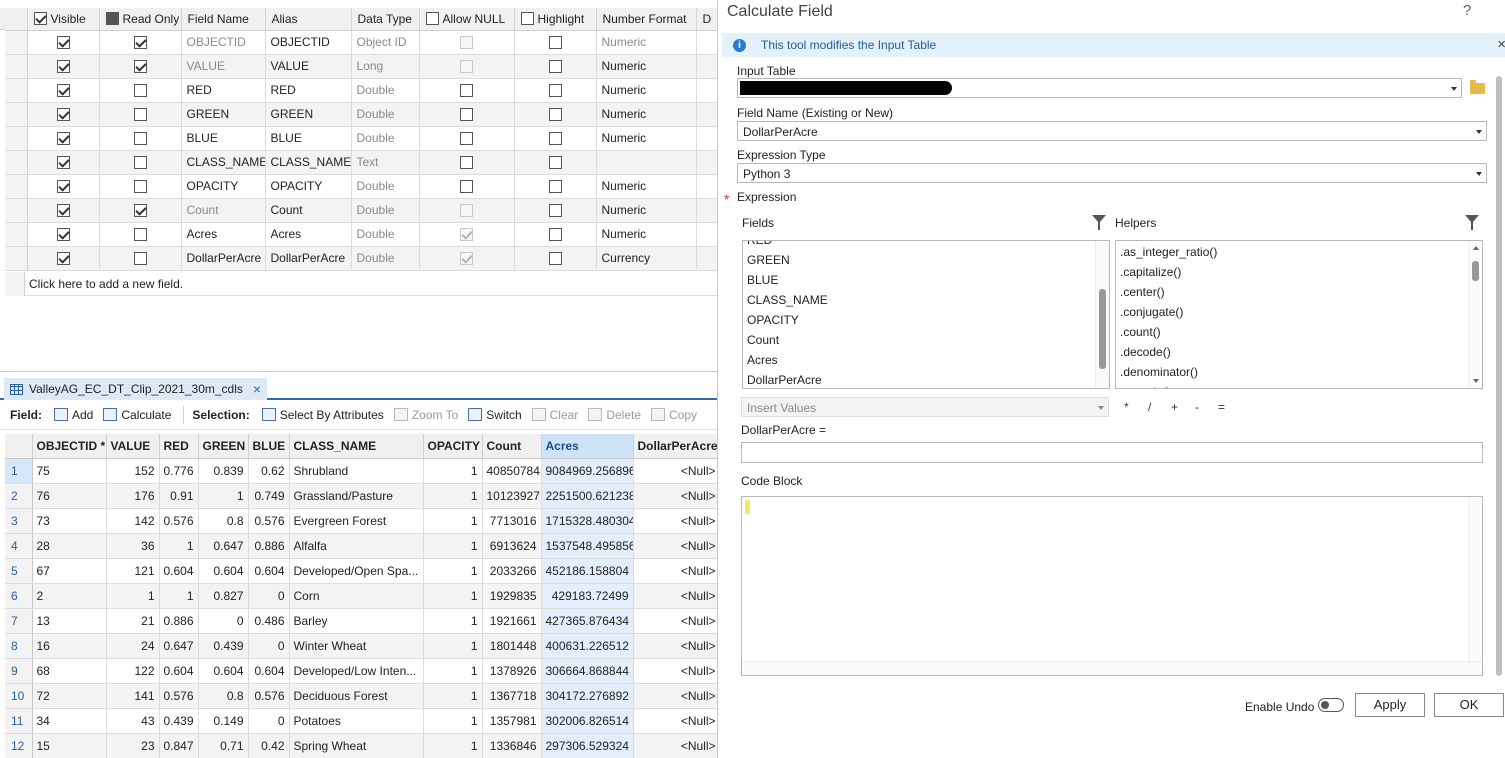 This screenshot has height=758, width=1505. I want to click on help-icon: ?, so click(1467, 10).